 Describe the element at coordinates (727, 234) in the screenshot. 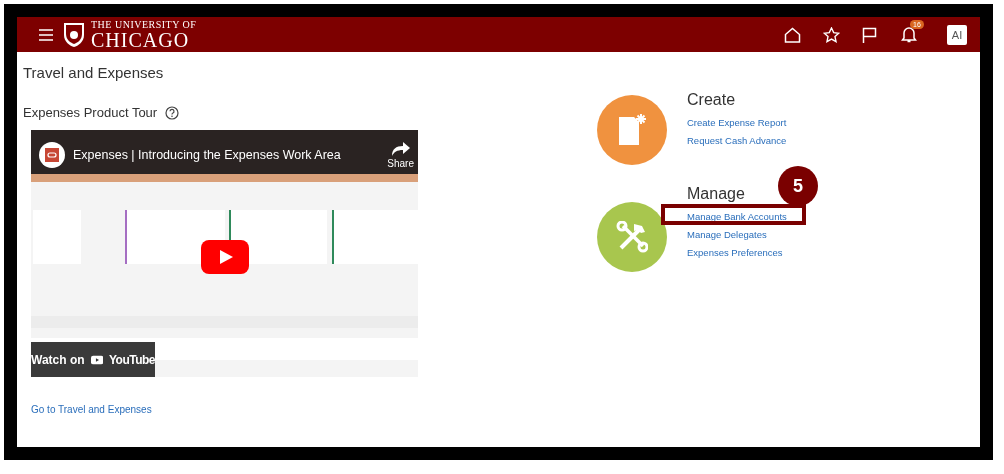

I see `action-link: Manage Delegates` at that location.